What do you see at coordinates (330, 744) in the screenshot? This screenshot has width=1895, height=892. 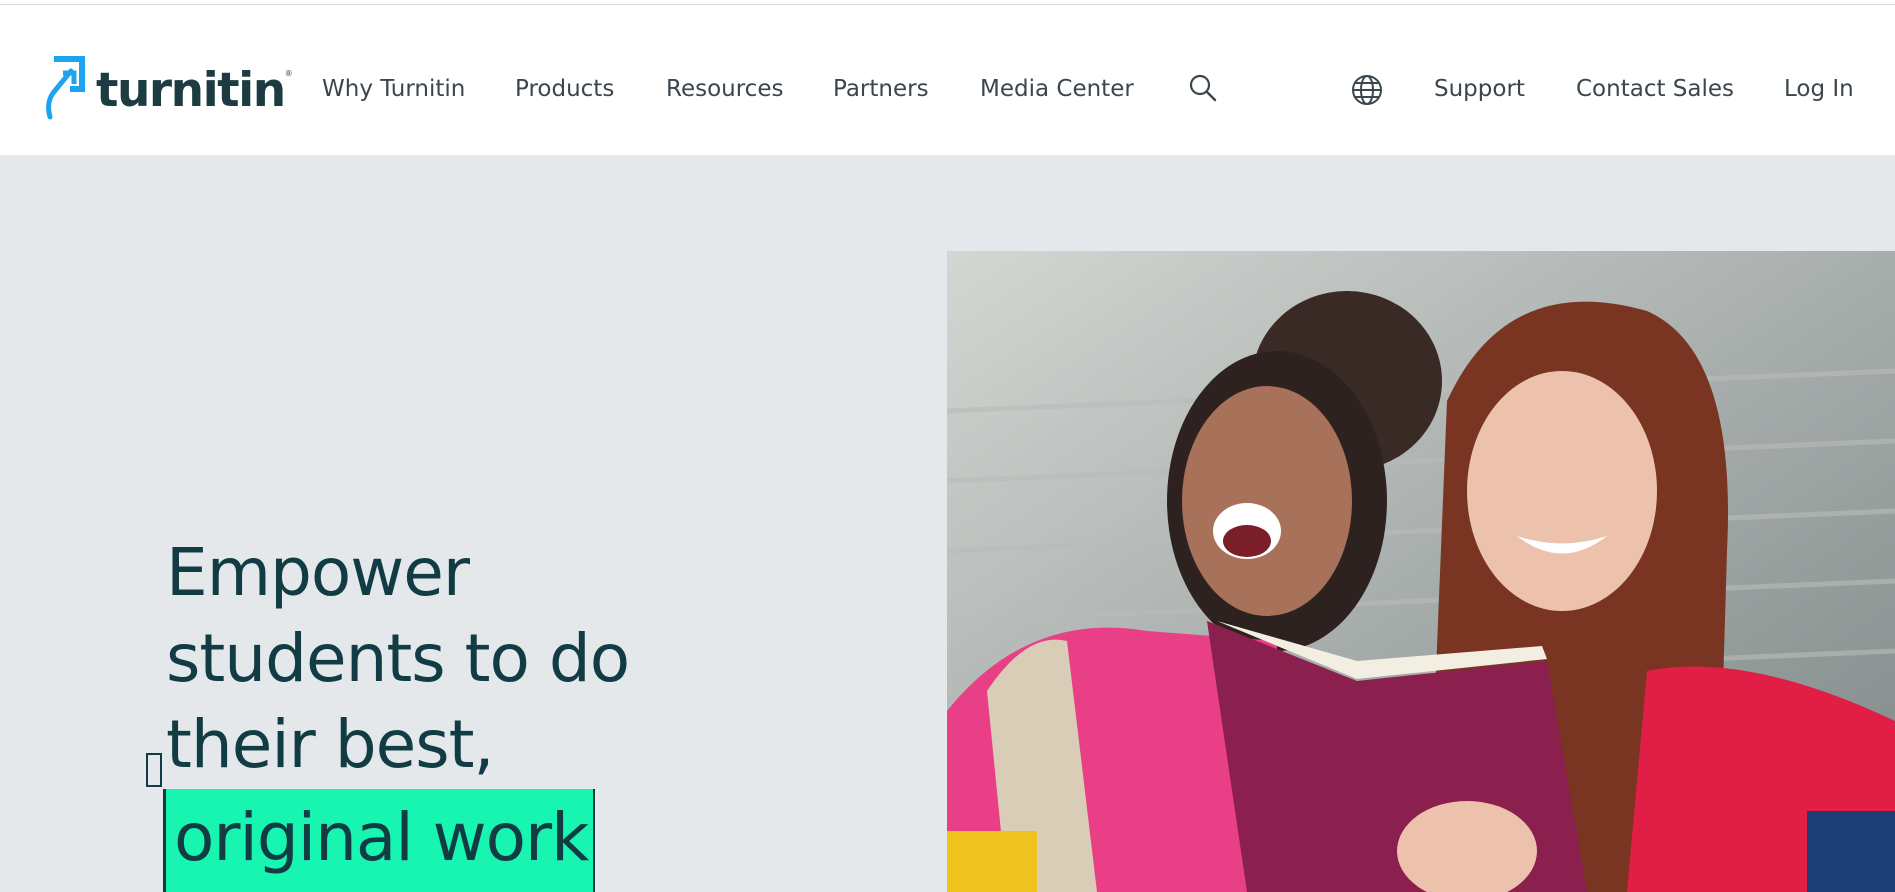 I see `headline-line: their best,` at bounding box center [330, 744].